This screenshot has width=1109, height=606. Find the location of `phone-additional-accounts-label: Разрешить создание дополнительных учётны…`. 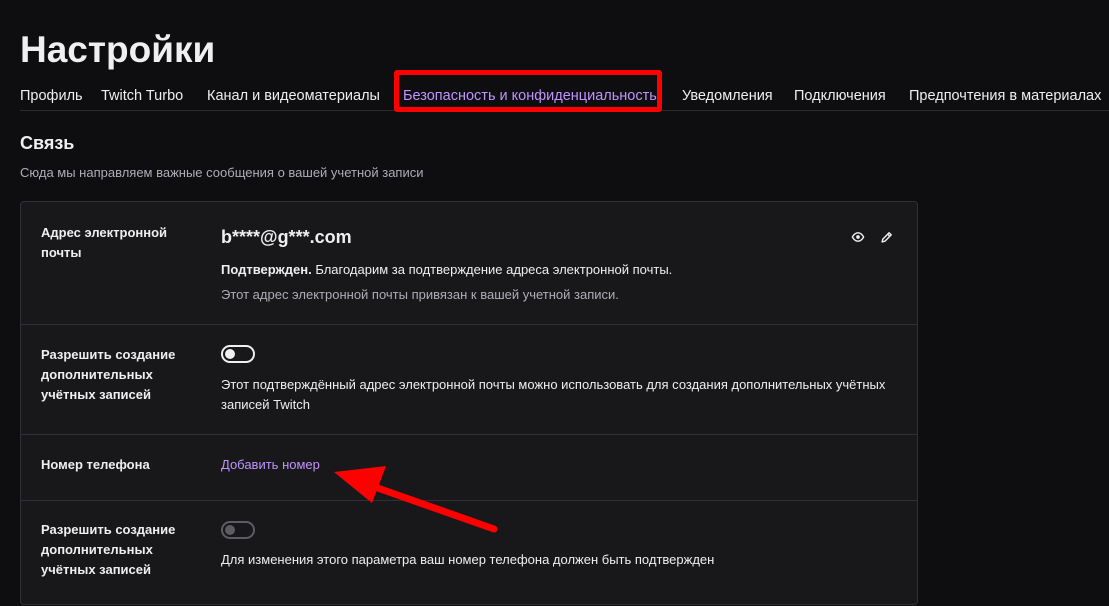

phone-additional-accounts-label: Разрешить создание дополнительных учётны… is located at coordinates (108, 549).